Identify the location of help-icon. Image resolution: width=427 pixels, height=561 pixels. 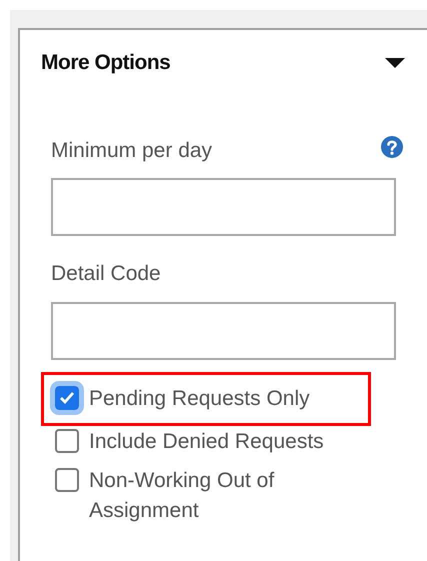
(392, 147).